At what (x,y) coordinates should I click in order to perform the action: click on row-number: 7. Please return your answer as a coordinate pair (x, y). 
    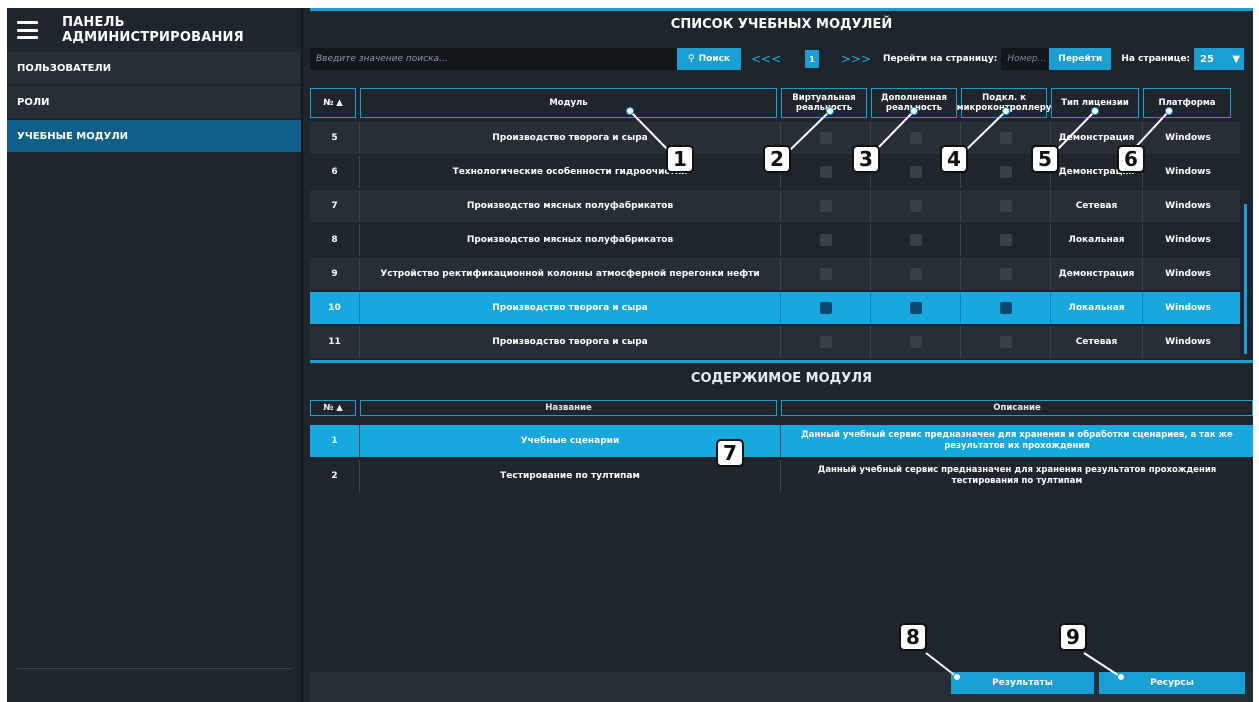
    Looking at the image, I should click on (335, 206).